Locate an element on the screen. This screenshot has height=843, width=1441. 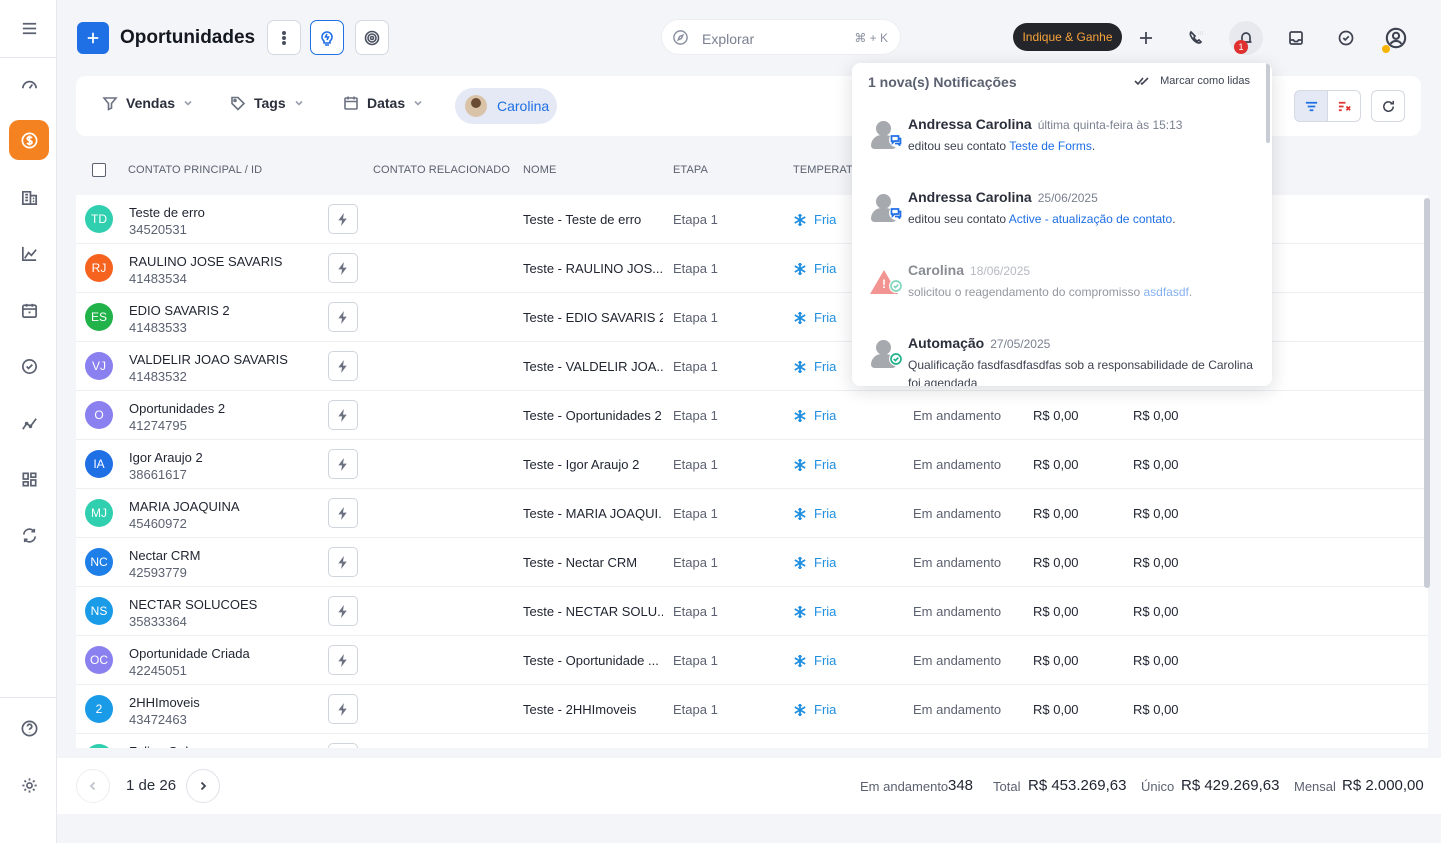
filter-datas: Datas is located at coordinates (383, 103).